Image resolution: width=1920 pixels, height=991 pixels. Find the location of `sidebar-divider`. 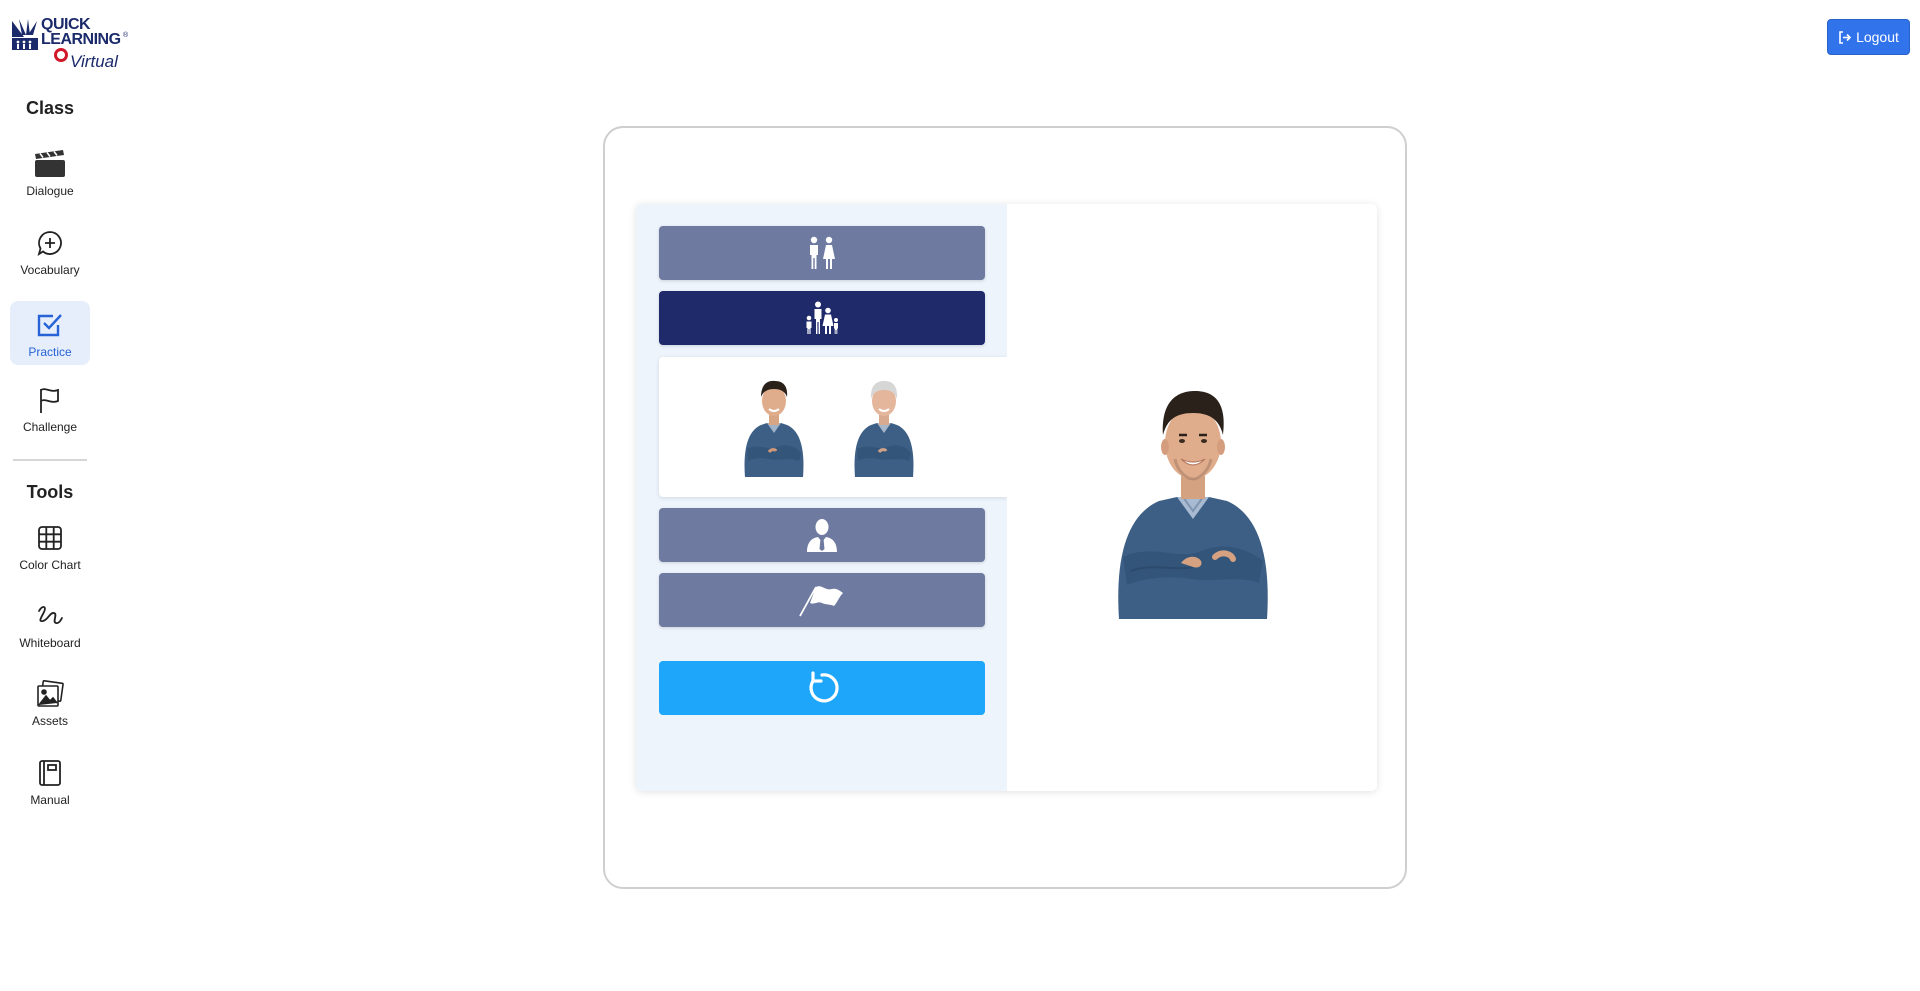

sidebar-divider is located at coordinates (50, 460).